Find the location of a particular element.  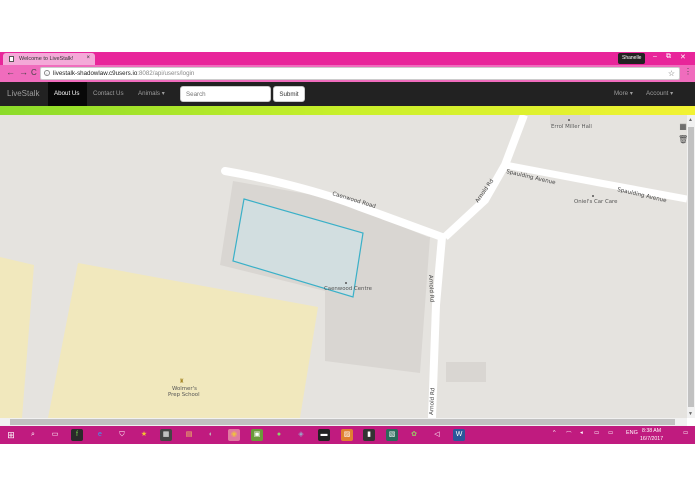

tray-network-icon: ▭ is located at coordinates (596, 433).